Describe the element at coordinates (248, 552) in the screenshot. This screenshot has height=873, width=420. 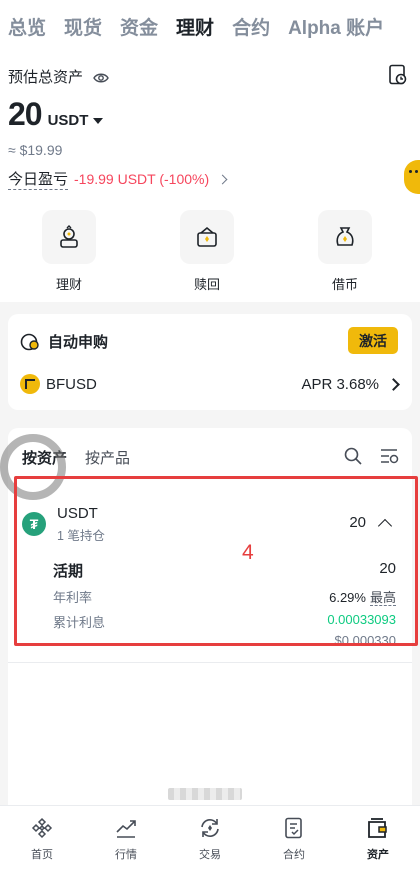
I see `annotation-label: 4` at that location.